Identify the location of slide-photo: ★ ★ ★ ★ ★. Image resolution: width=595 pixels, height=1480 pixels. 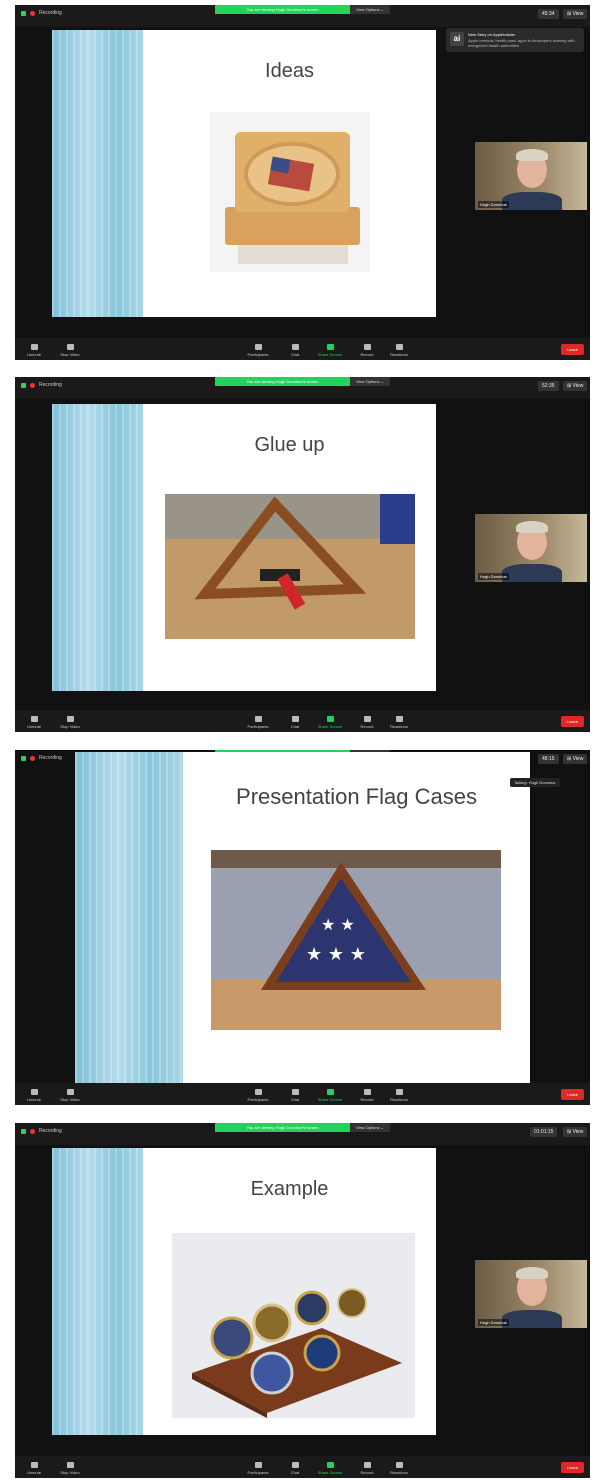
(356, 940).